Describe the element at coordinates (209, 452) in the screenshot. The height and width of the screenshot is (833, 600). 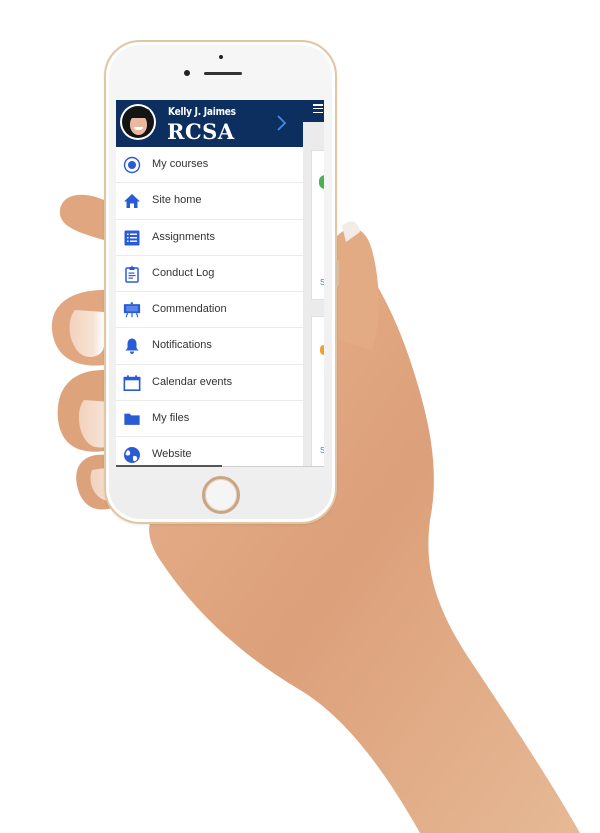
I see `menu-item-website: Website` at that location.